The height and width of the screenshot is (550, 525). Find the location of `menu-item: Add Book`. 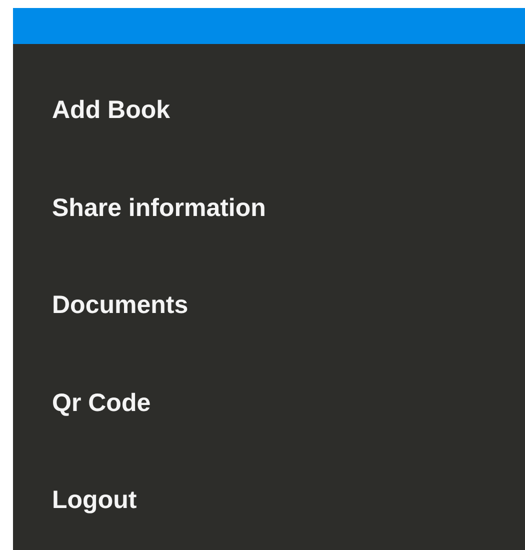

menu-item: Add Book is located at coordinates (111, 111).